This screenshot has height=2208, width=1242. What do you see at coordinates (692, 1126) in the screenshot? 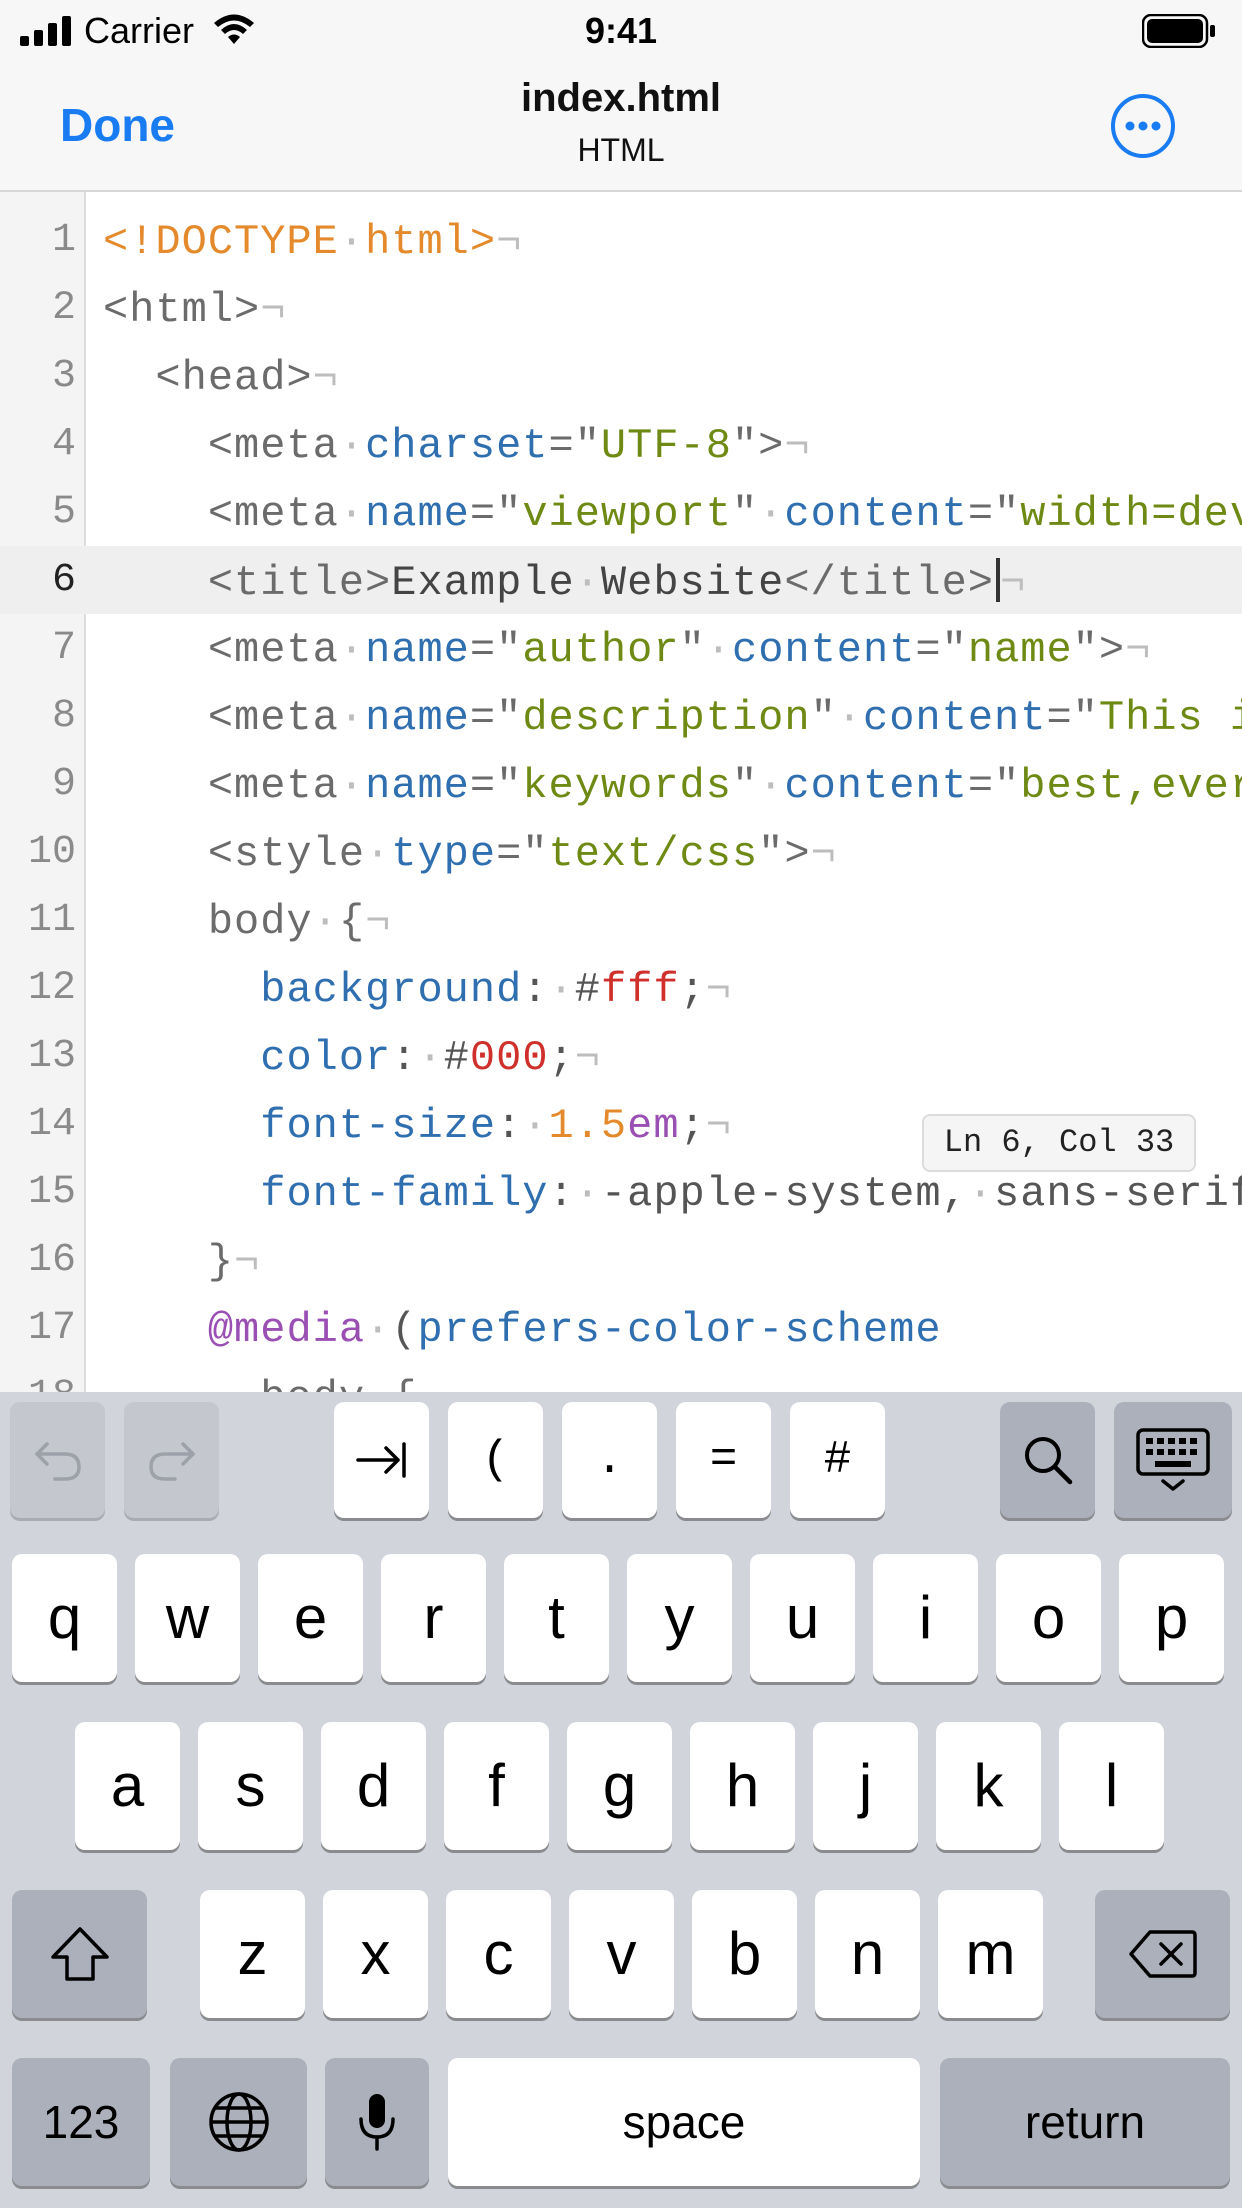
I see `code-token: ;` at bounding box center [692, 1126].